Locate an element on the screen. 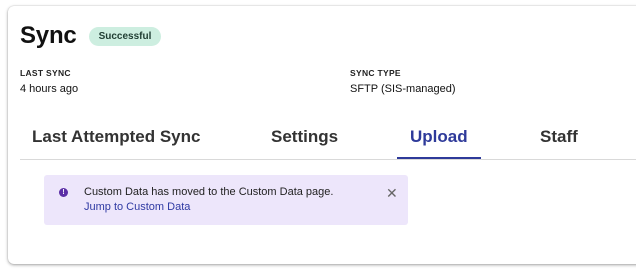  tab-settings: Settings is located at coordinates (304, 137).